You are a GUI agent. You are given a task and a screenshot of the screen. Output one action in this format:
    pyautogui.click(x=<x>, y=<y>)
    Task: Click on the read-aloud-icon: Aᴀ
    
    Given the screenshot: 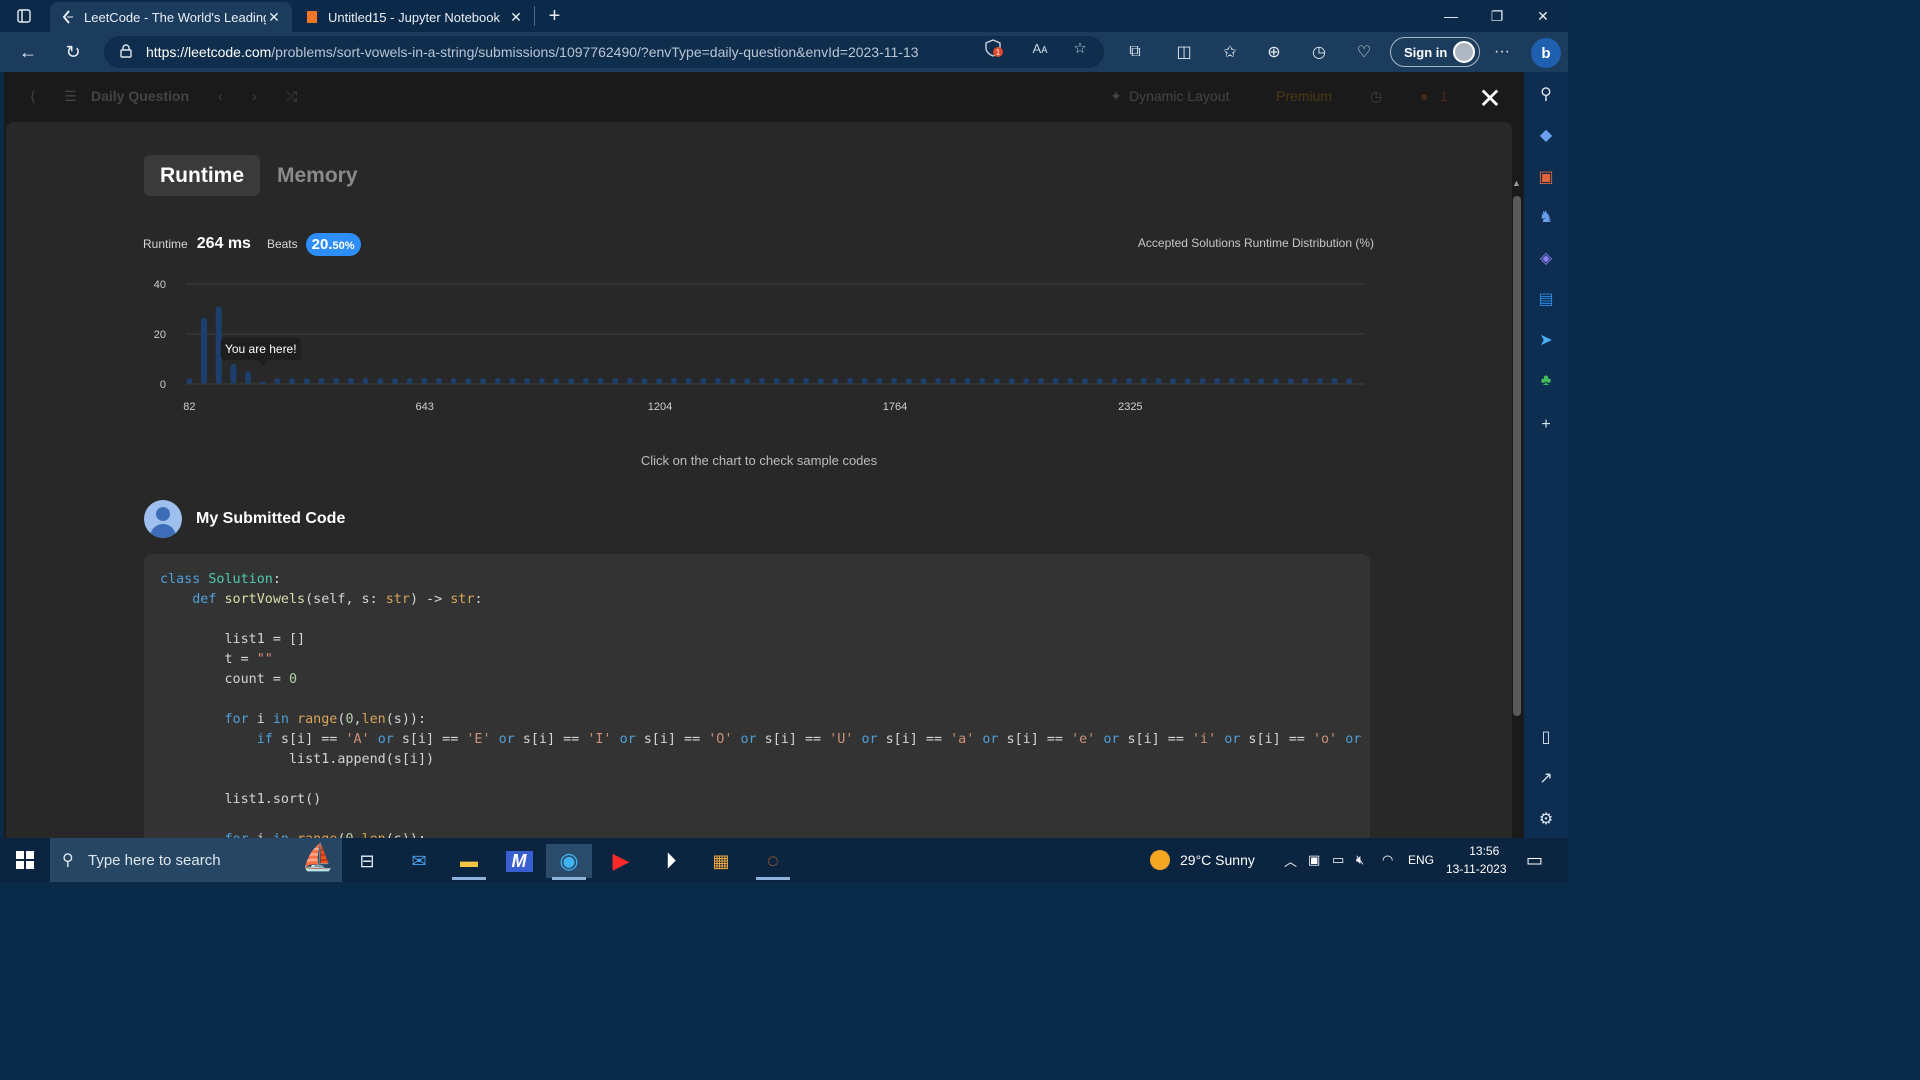 What is the action you would take?
    pyautogui.click(x=1040, y=48)
    